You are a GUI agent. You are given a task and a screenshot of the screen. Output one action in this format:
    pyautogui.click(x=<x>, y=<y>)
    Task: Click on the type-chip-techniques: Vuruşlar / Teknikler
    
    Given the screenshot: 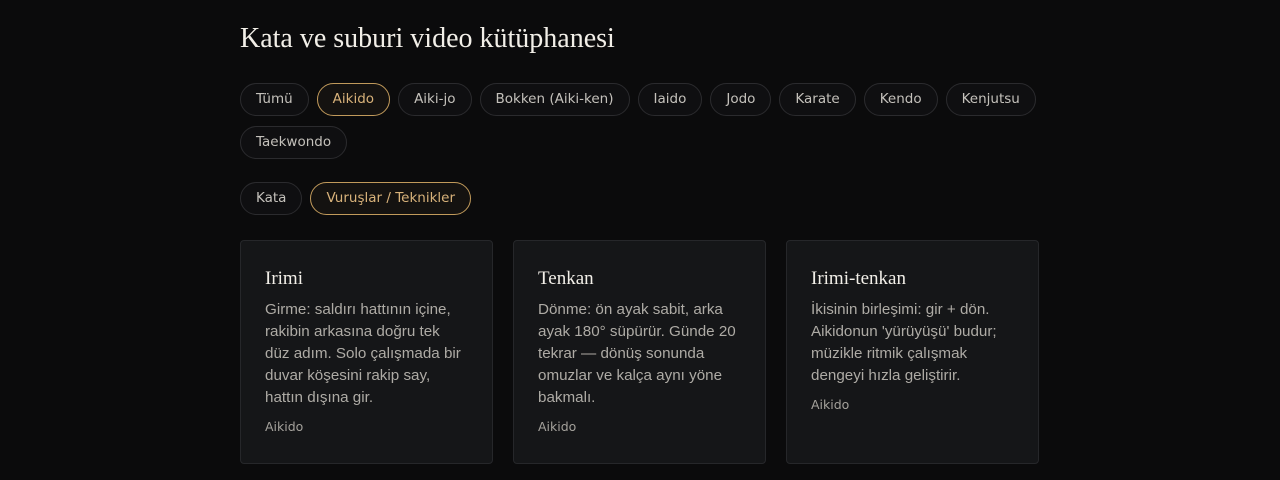 What is the action you would take?
    pyautogui.click(x=390, y=198)
    